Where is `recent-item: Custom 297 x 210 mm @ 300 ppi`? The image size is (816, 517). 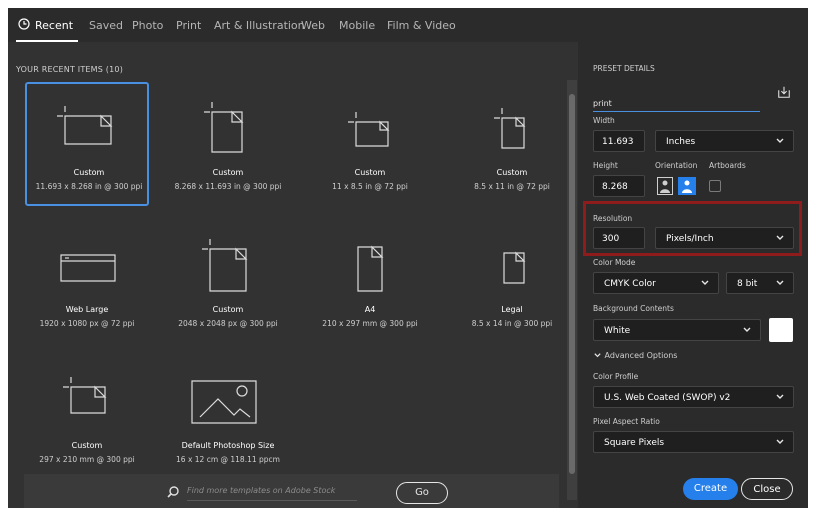
recent-item: Custom 297 x 210 mm @ 300 ppi is located at coordinates (87, 417).